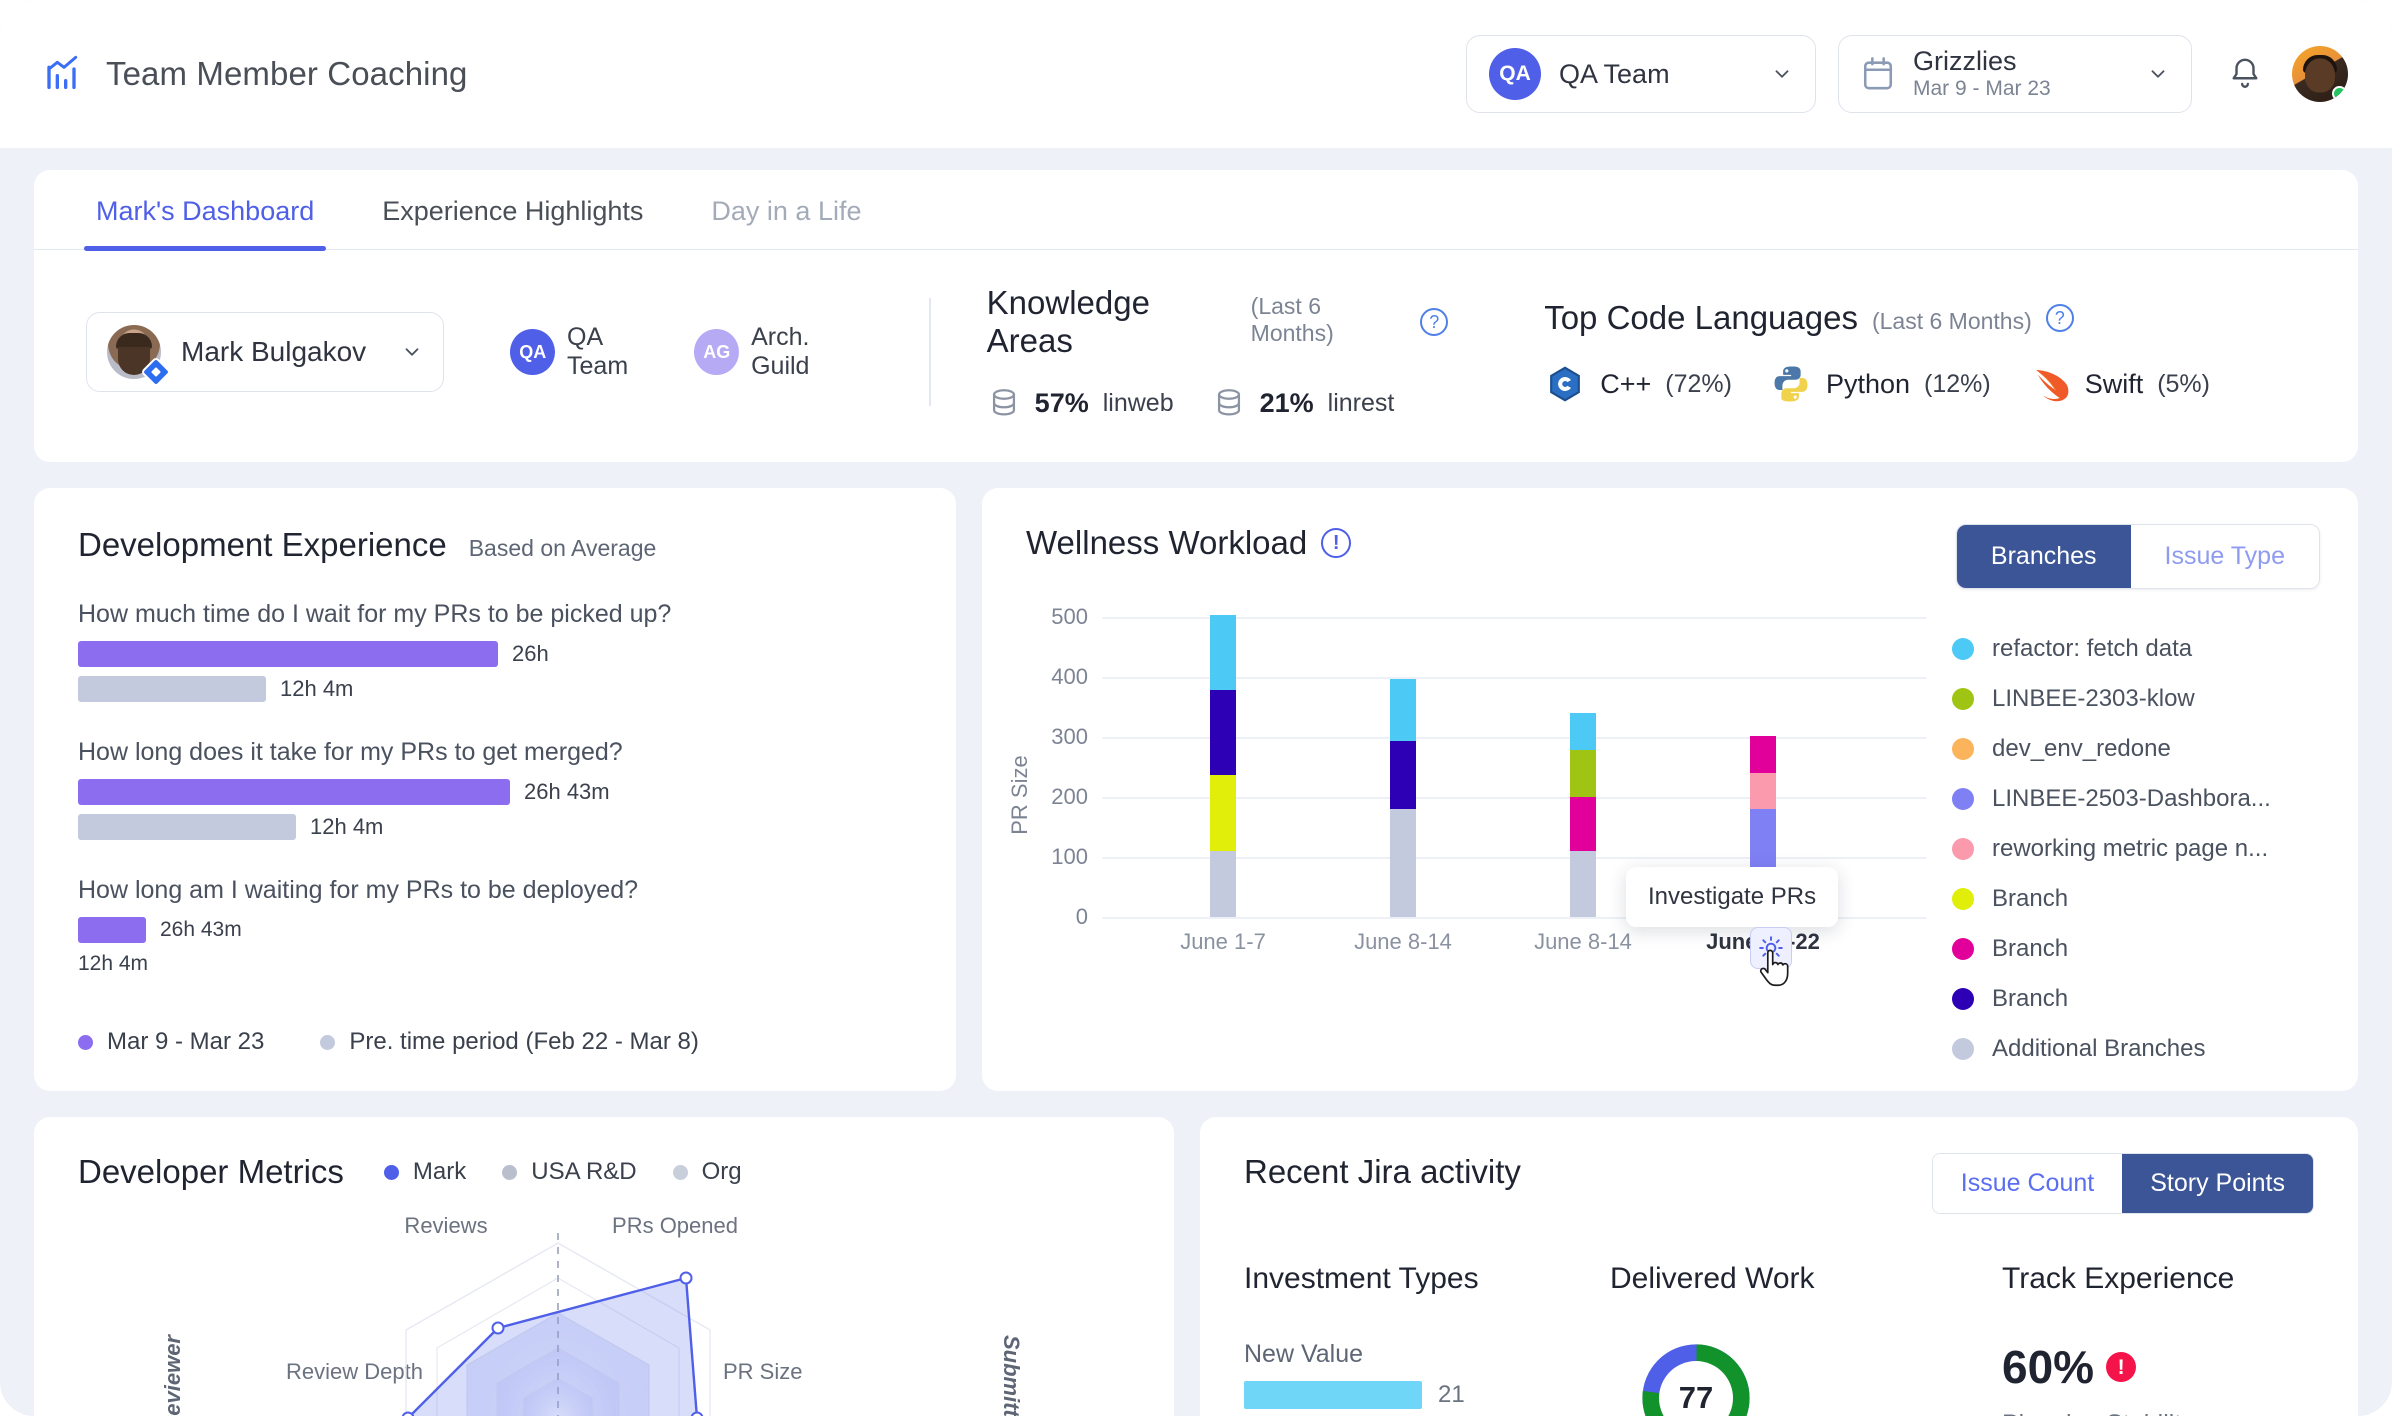  What do you see at coordinates (1081, 916) in the screenshot?
I see `y-tick: 0` at bounding box center [1081, 916].